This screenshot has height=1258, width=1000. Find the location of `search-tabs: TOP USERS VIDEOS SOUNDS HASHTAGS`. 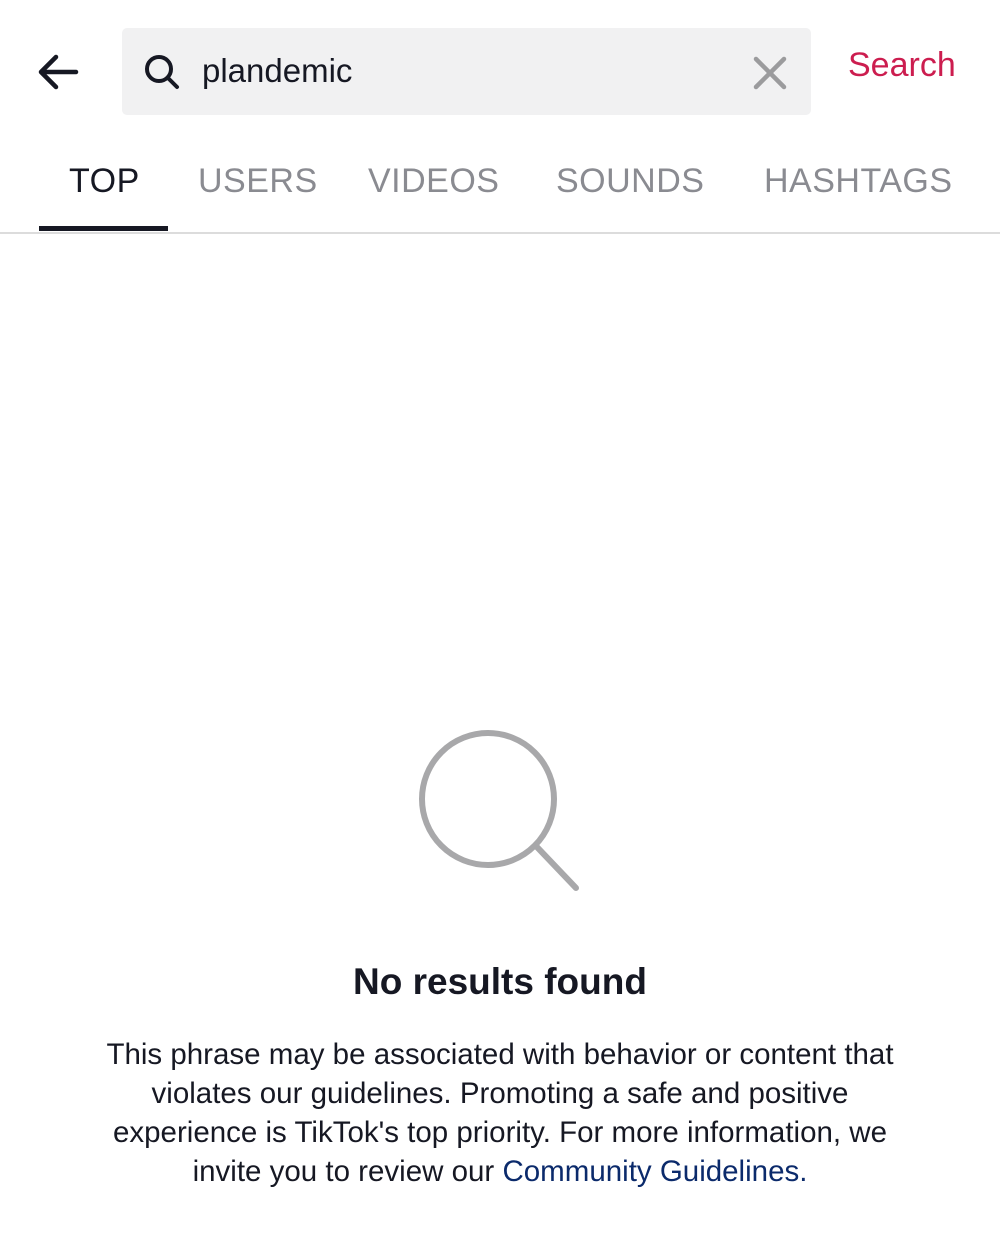

search-tabs: TOP USERS VIDEOS SOUNDS HASHTAGS is located at coordinates (500, 187).